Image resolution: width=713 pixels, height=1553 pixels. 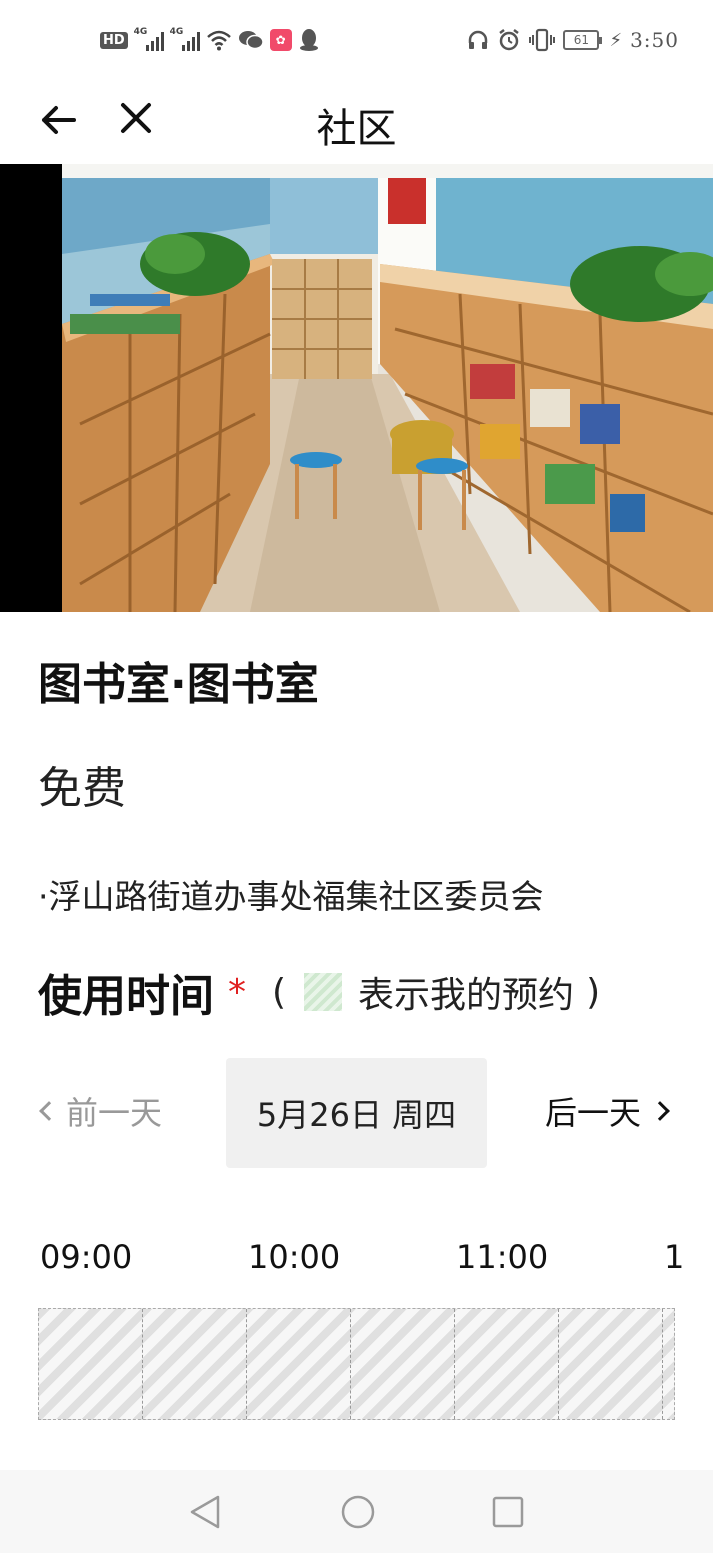 What do you see at coordinates (178, 684) in the screenshot?
I see `facility-name: 图书室·图书室` at bounding box center [178, 684].